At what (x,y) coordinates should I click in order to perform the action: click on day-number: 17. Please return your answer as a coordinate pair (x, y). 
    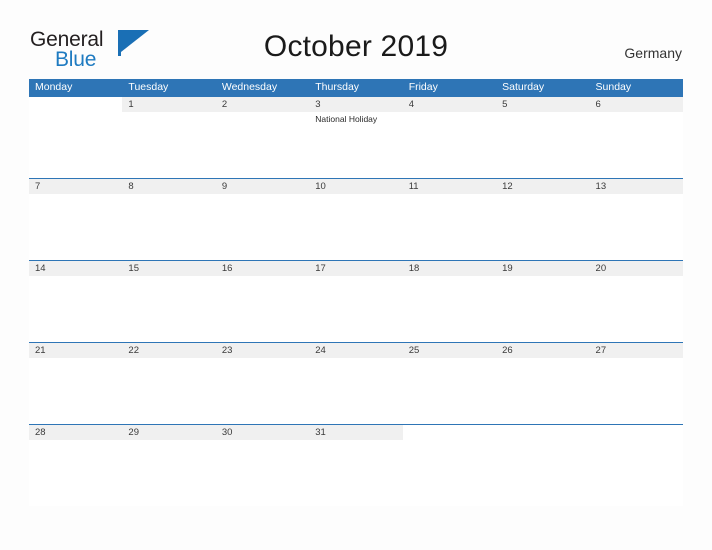
    Looking at the image, I should click on (320, 268).